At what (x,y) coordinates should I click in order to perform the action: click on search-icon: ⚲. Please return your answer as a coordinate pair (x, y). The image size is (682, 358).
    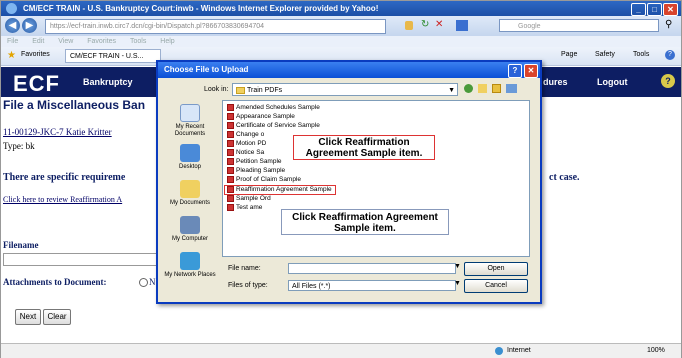
    Looking at the image, I should click on (668, 24).